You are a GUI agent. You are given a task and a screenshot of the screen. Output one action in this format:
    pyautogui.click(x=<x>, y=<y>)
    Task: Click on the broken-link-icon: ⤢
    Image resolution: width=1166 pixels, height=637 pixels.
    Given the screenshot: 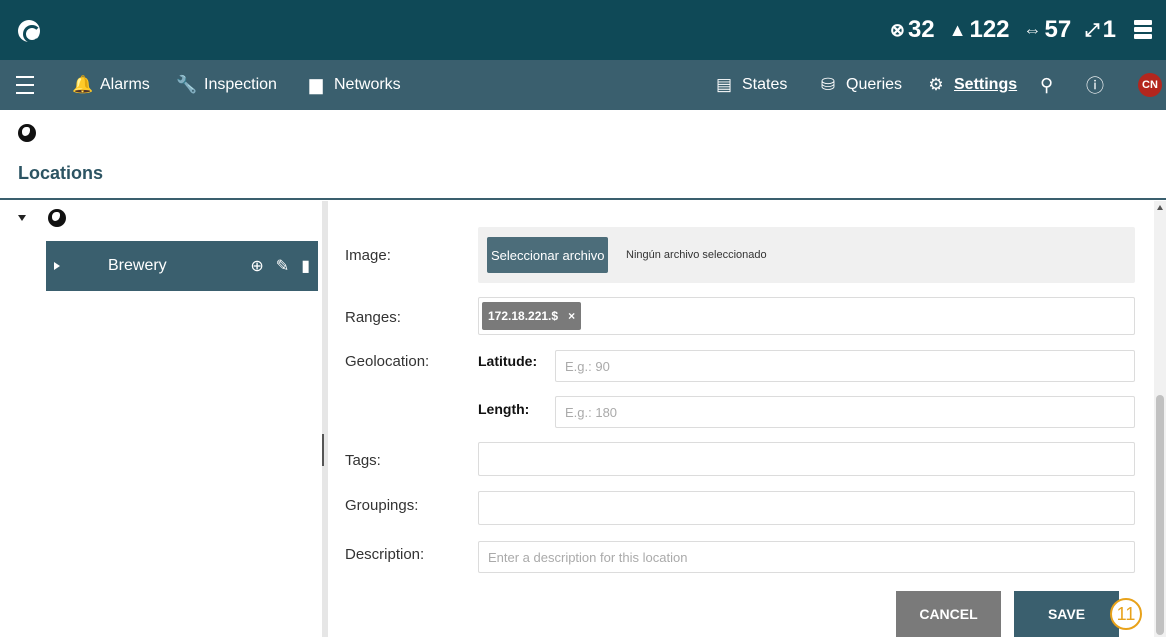 What is the action you would take?
    pyautogui.click(x=1092, y=29)
    